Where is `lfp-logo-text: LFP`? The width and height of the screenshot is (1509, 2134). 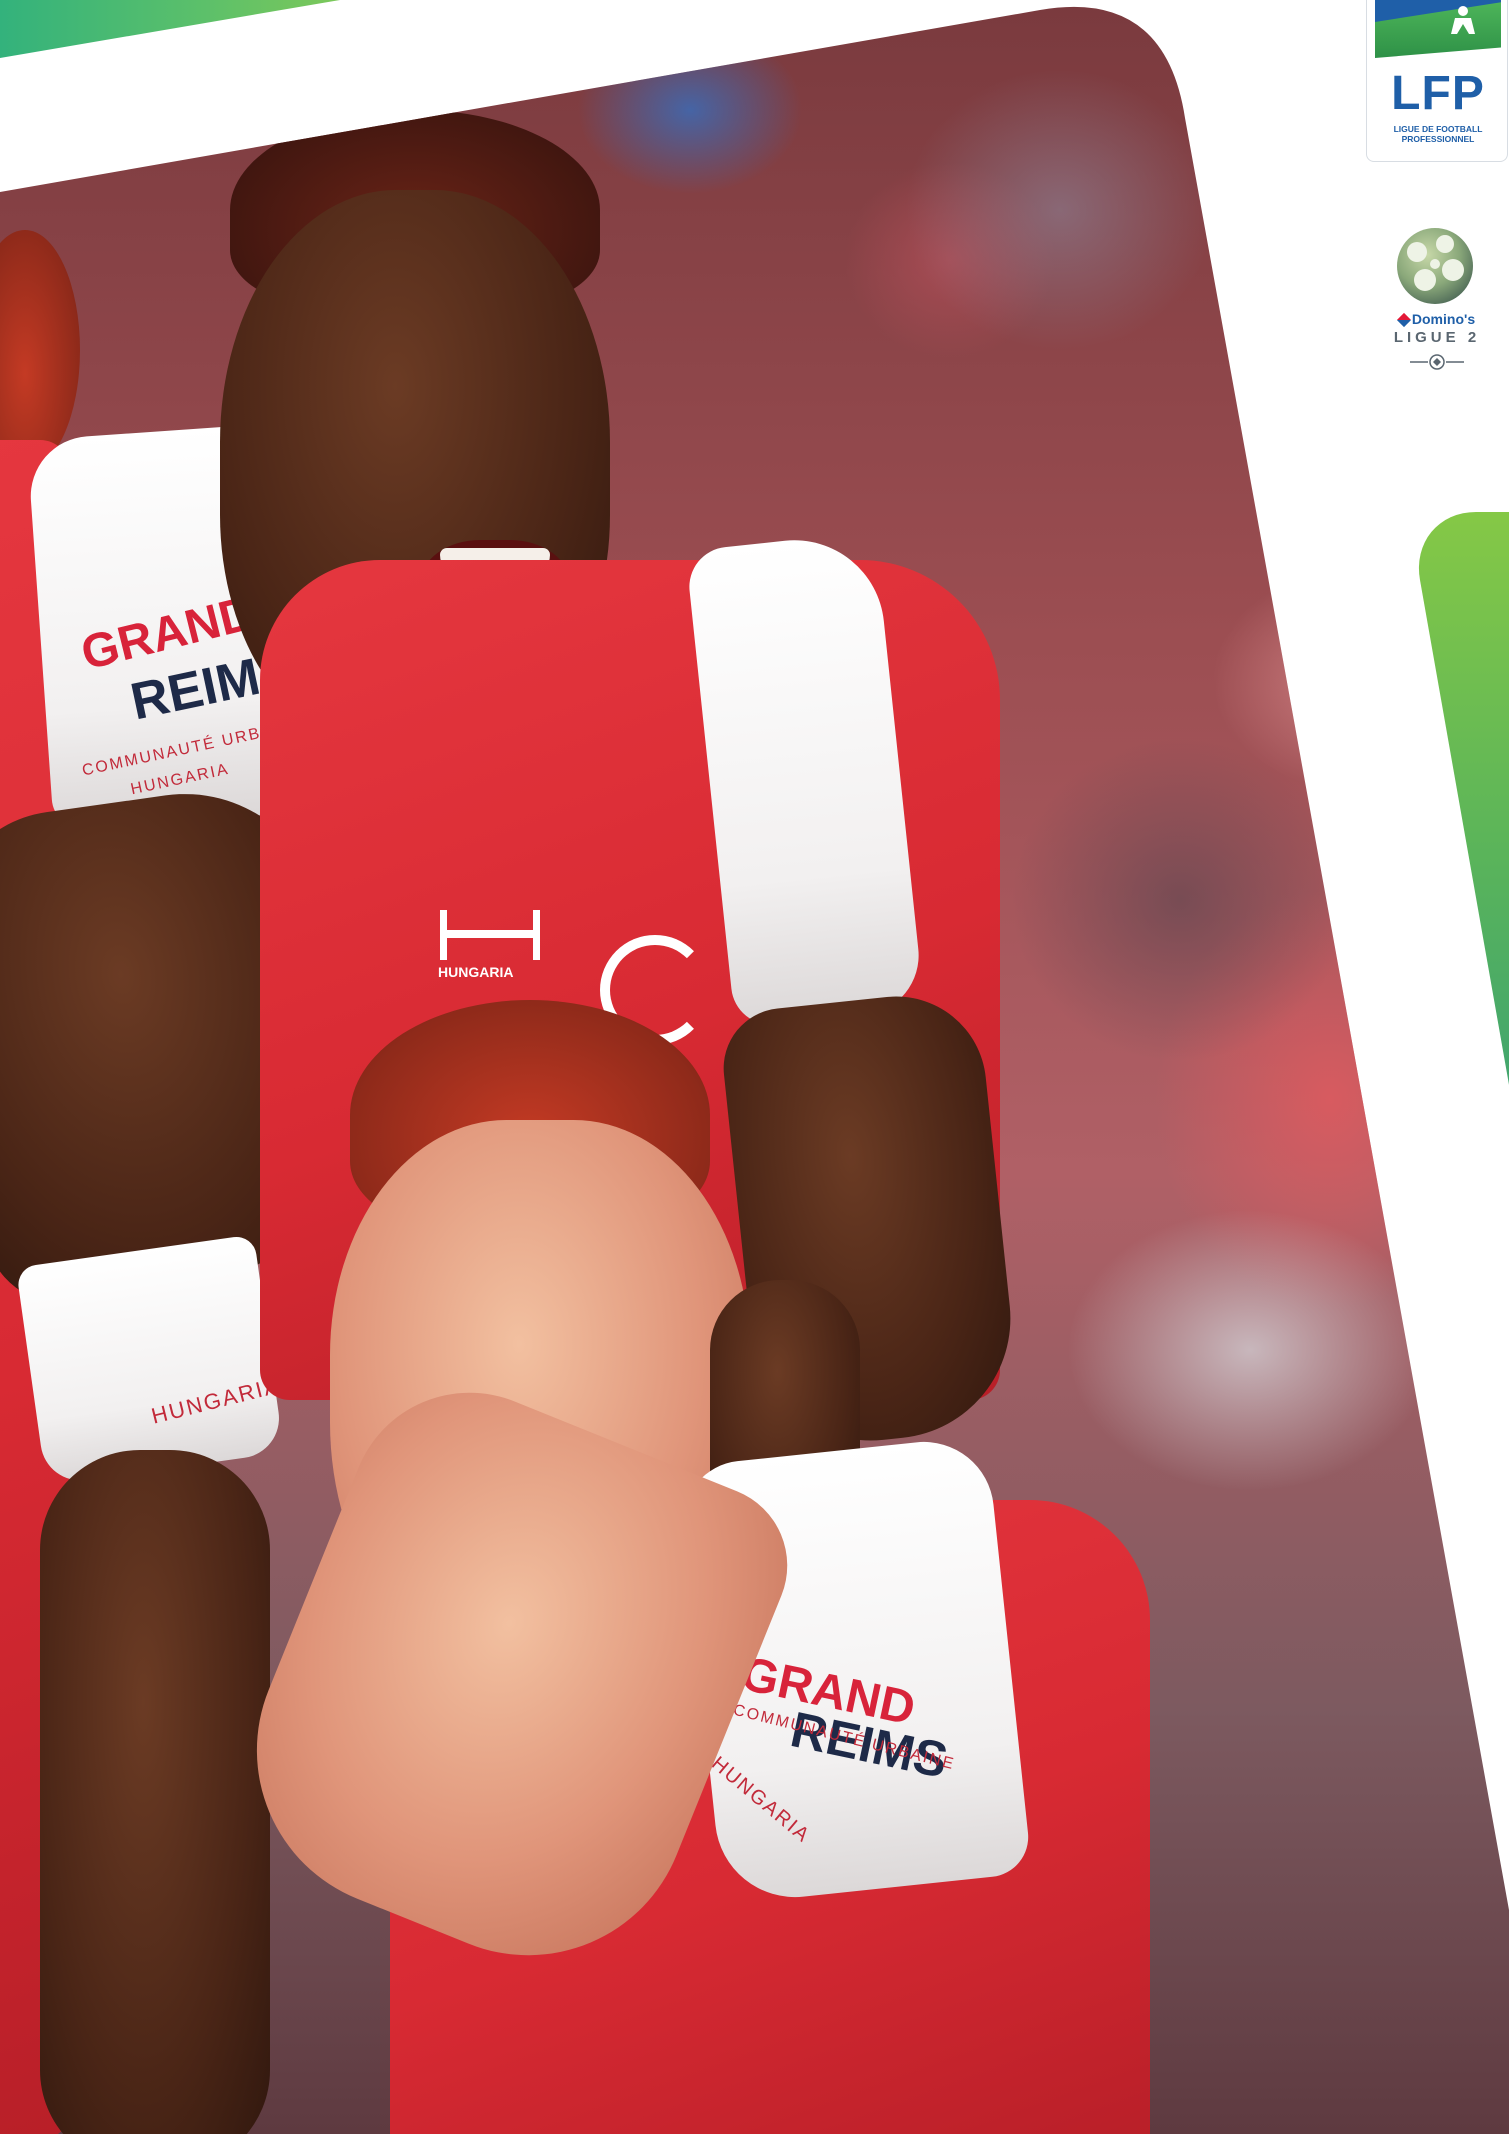 lfp-logo-text: LFP is located at coordinates (1438, 93).